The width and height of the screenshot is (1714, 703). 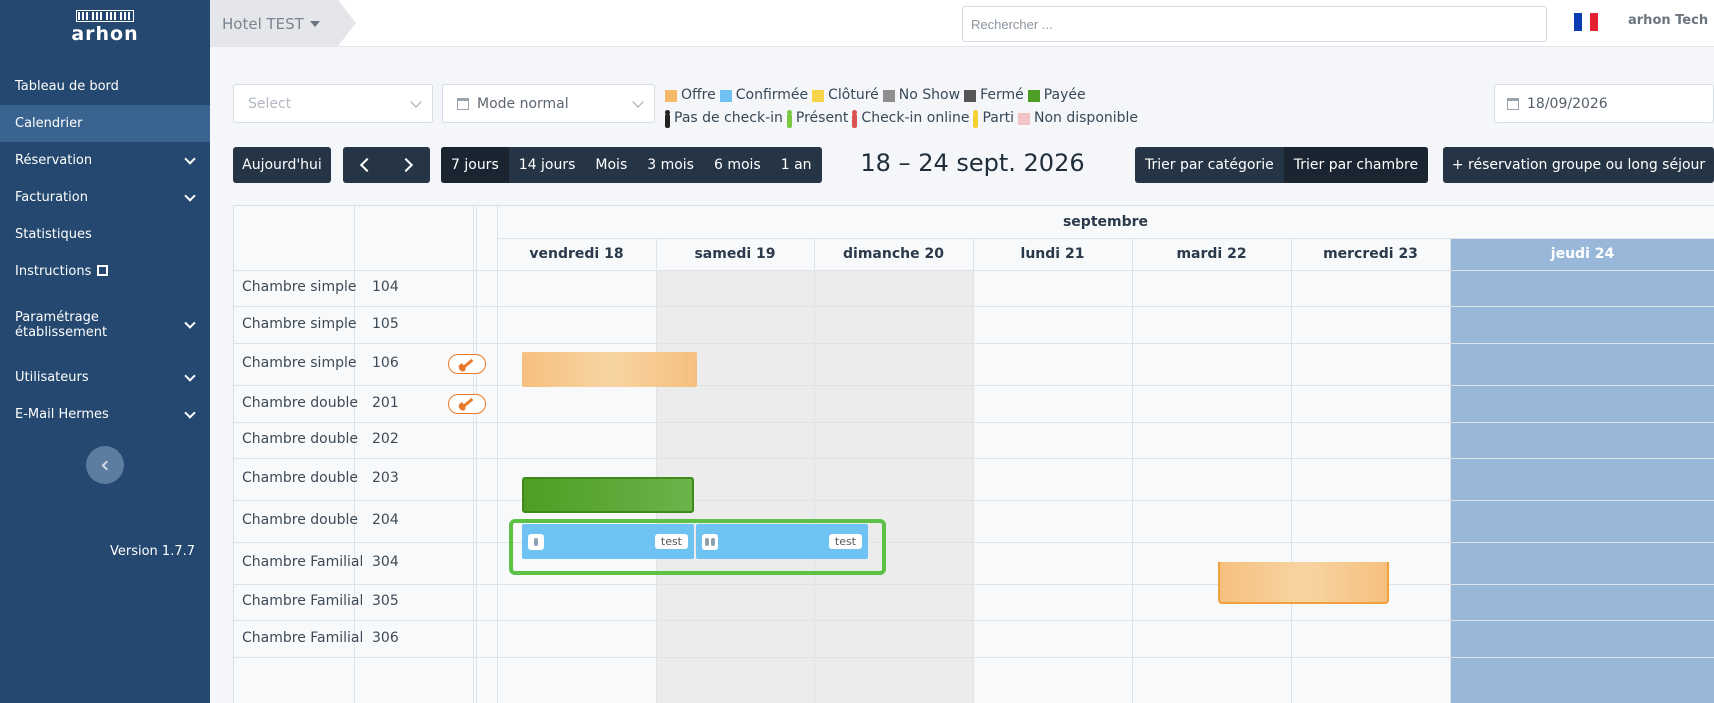 I want to click on select-dropdown: Select, so click(x=333, y=103).